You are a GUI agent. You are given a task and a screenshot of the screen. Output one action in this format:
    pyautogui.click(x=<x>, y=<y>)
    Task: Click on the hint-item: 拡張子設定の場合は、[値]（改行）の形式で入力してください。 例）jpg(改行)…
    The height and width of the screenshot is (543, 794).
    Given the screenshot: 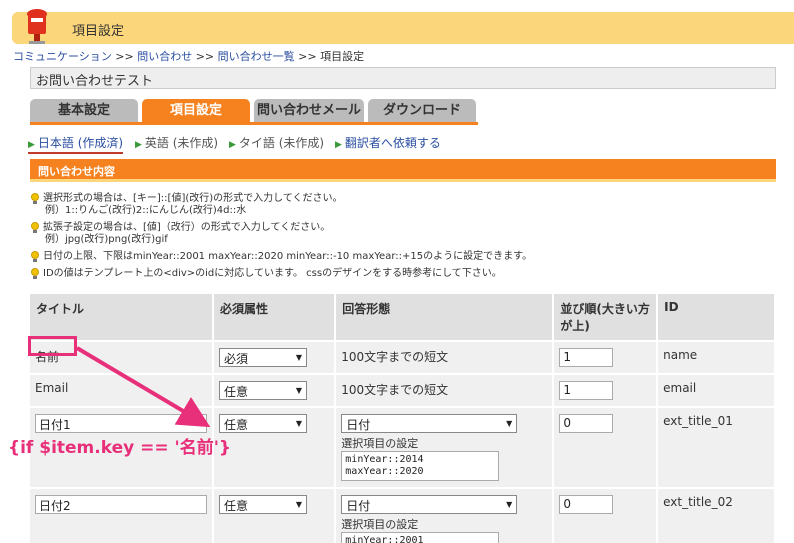 What is the action you would take?
    pyautogui.click(x=403, y=234)
    